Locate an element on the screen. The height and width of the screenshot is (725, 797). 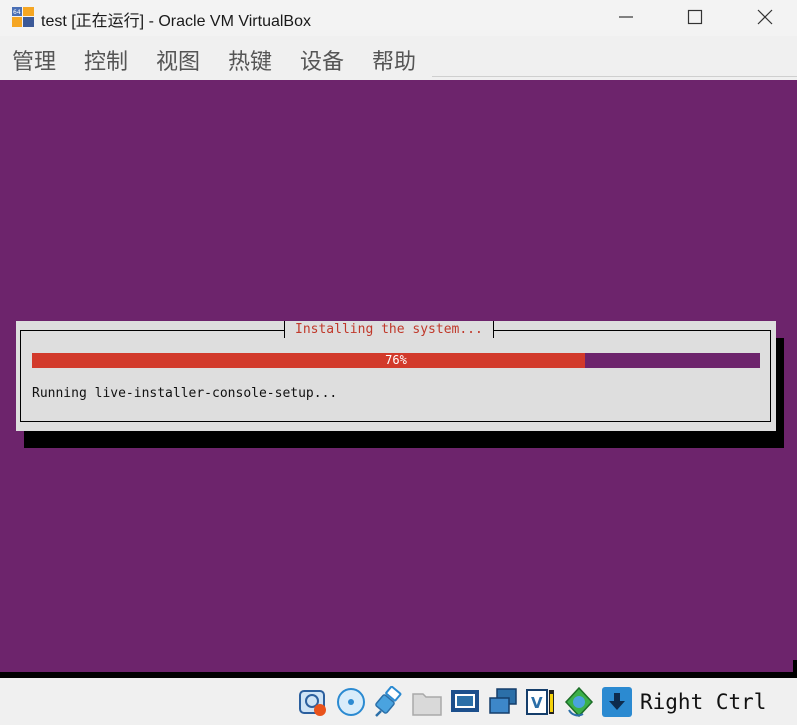
network-icon is located at coordinates (503, 702).